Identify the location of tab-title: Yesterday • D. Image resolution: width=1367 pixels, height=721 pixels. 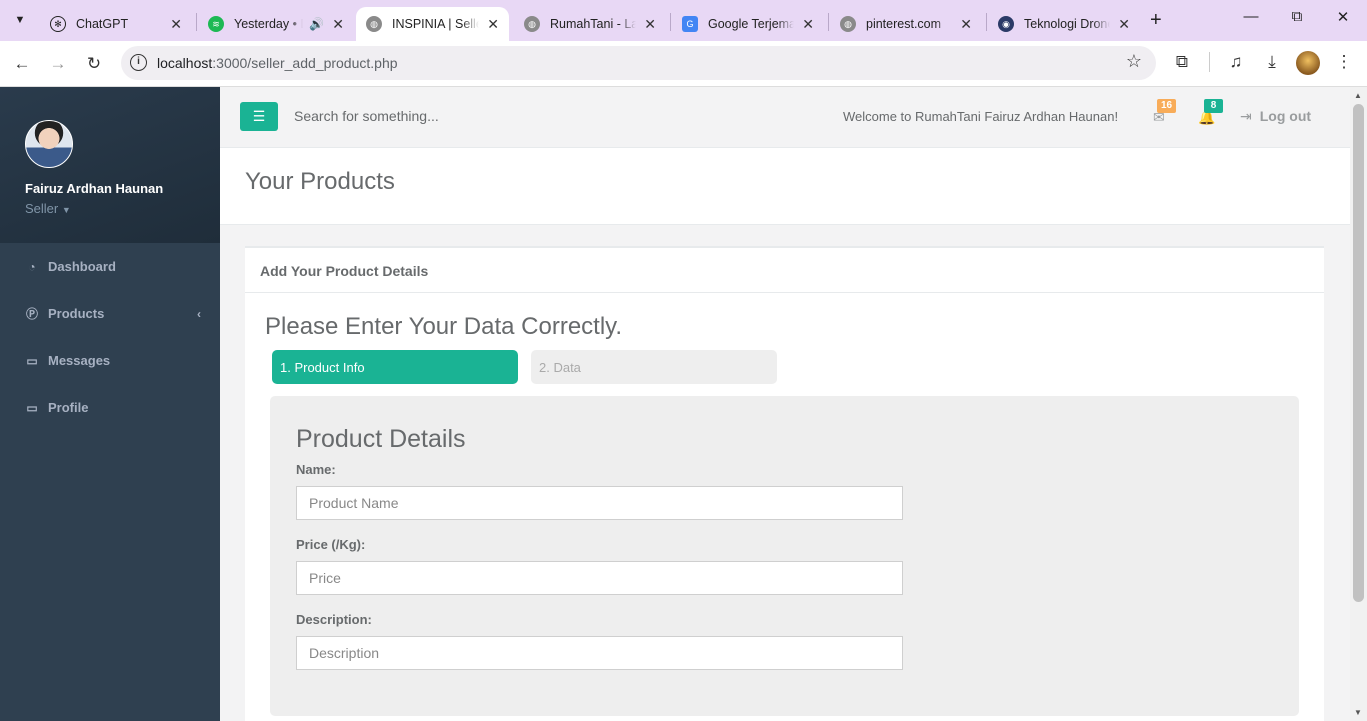
(269, 24).